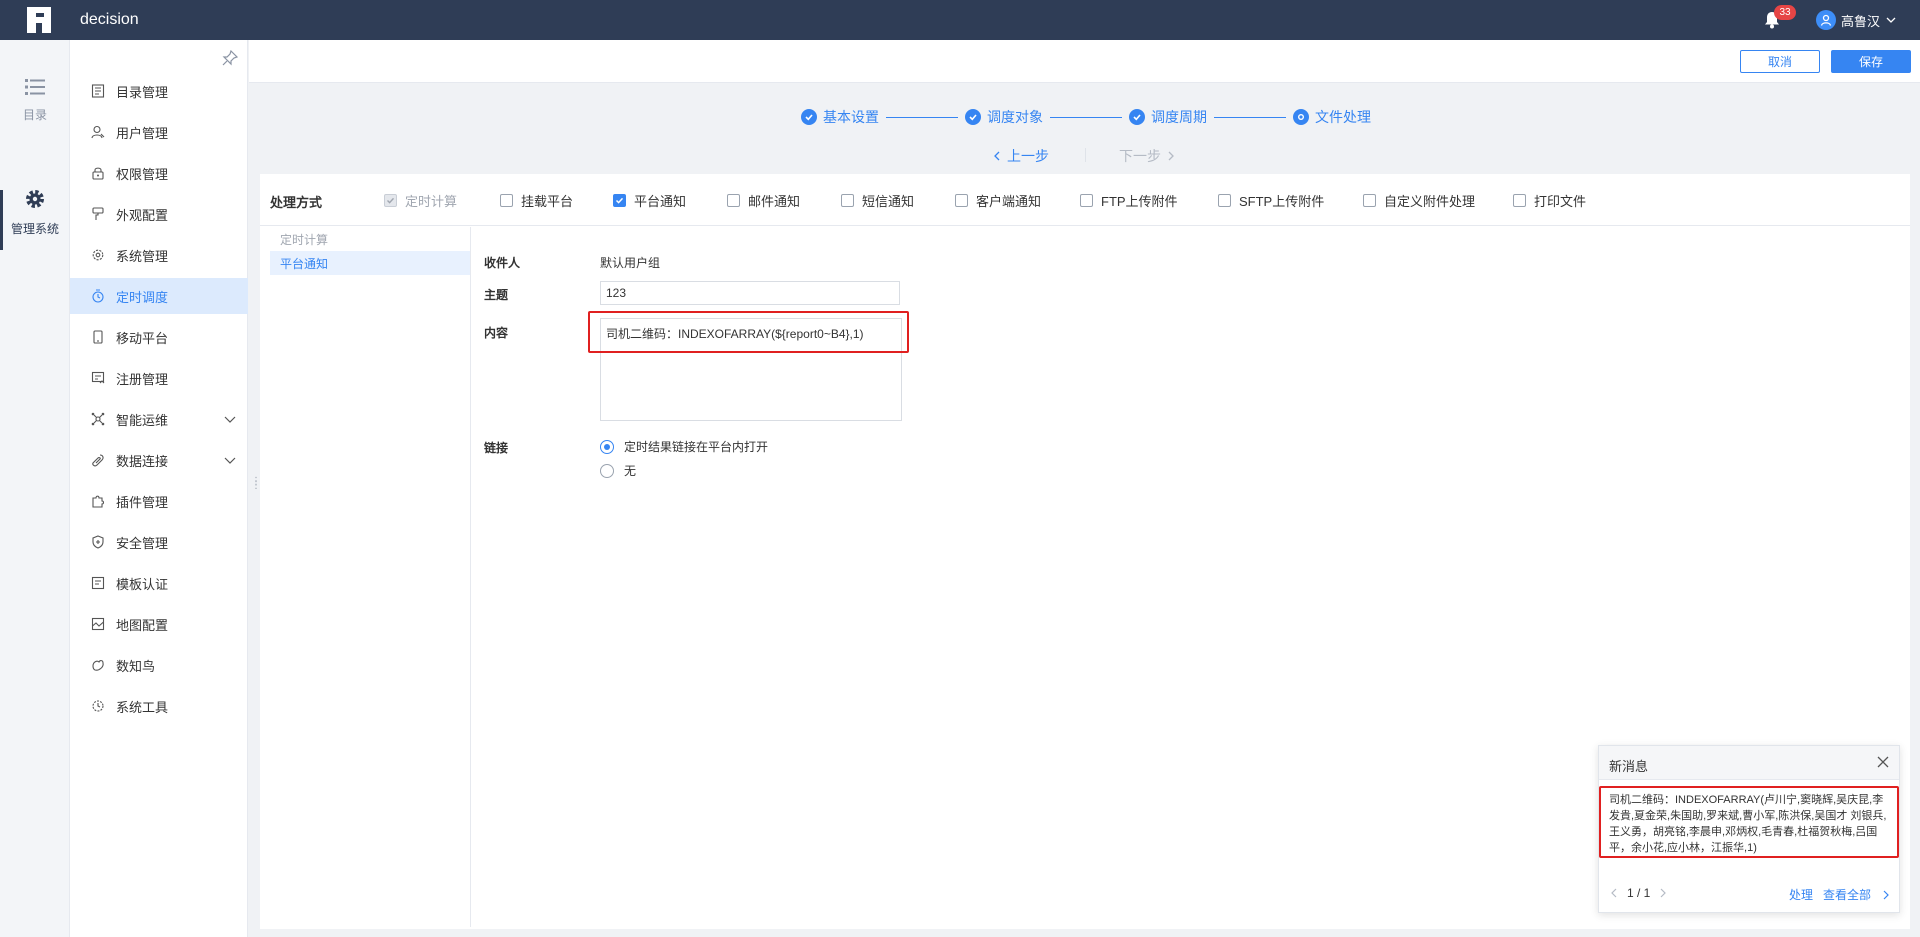  I want to click on sidebar-item-label: 定时调度, so click(142, 297).